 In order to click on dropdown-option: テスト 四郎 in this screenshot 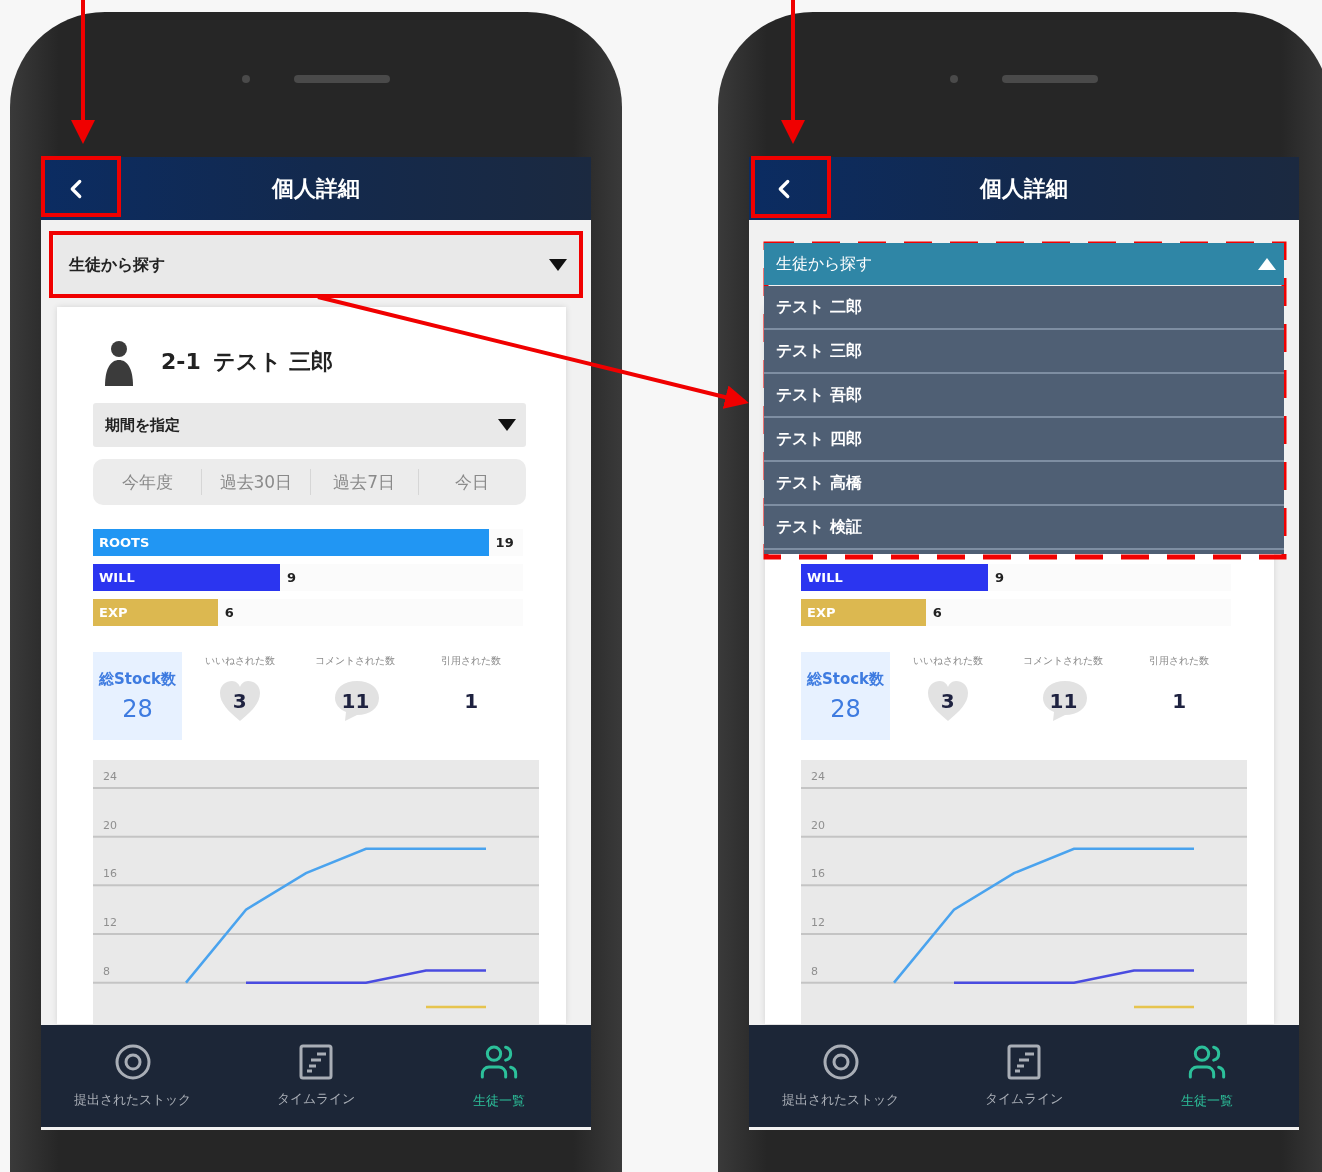, I will do `click(1024, 440)`.